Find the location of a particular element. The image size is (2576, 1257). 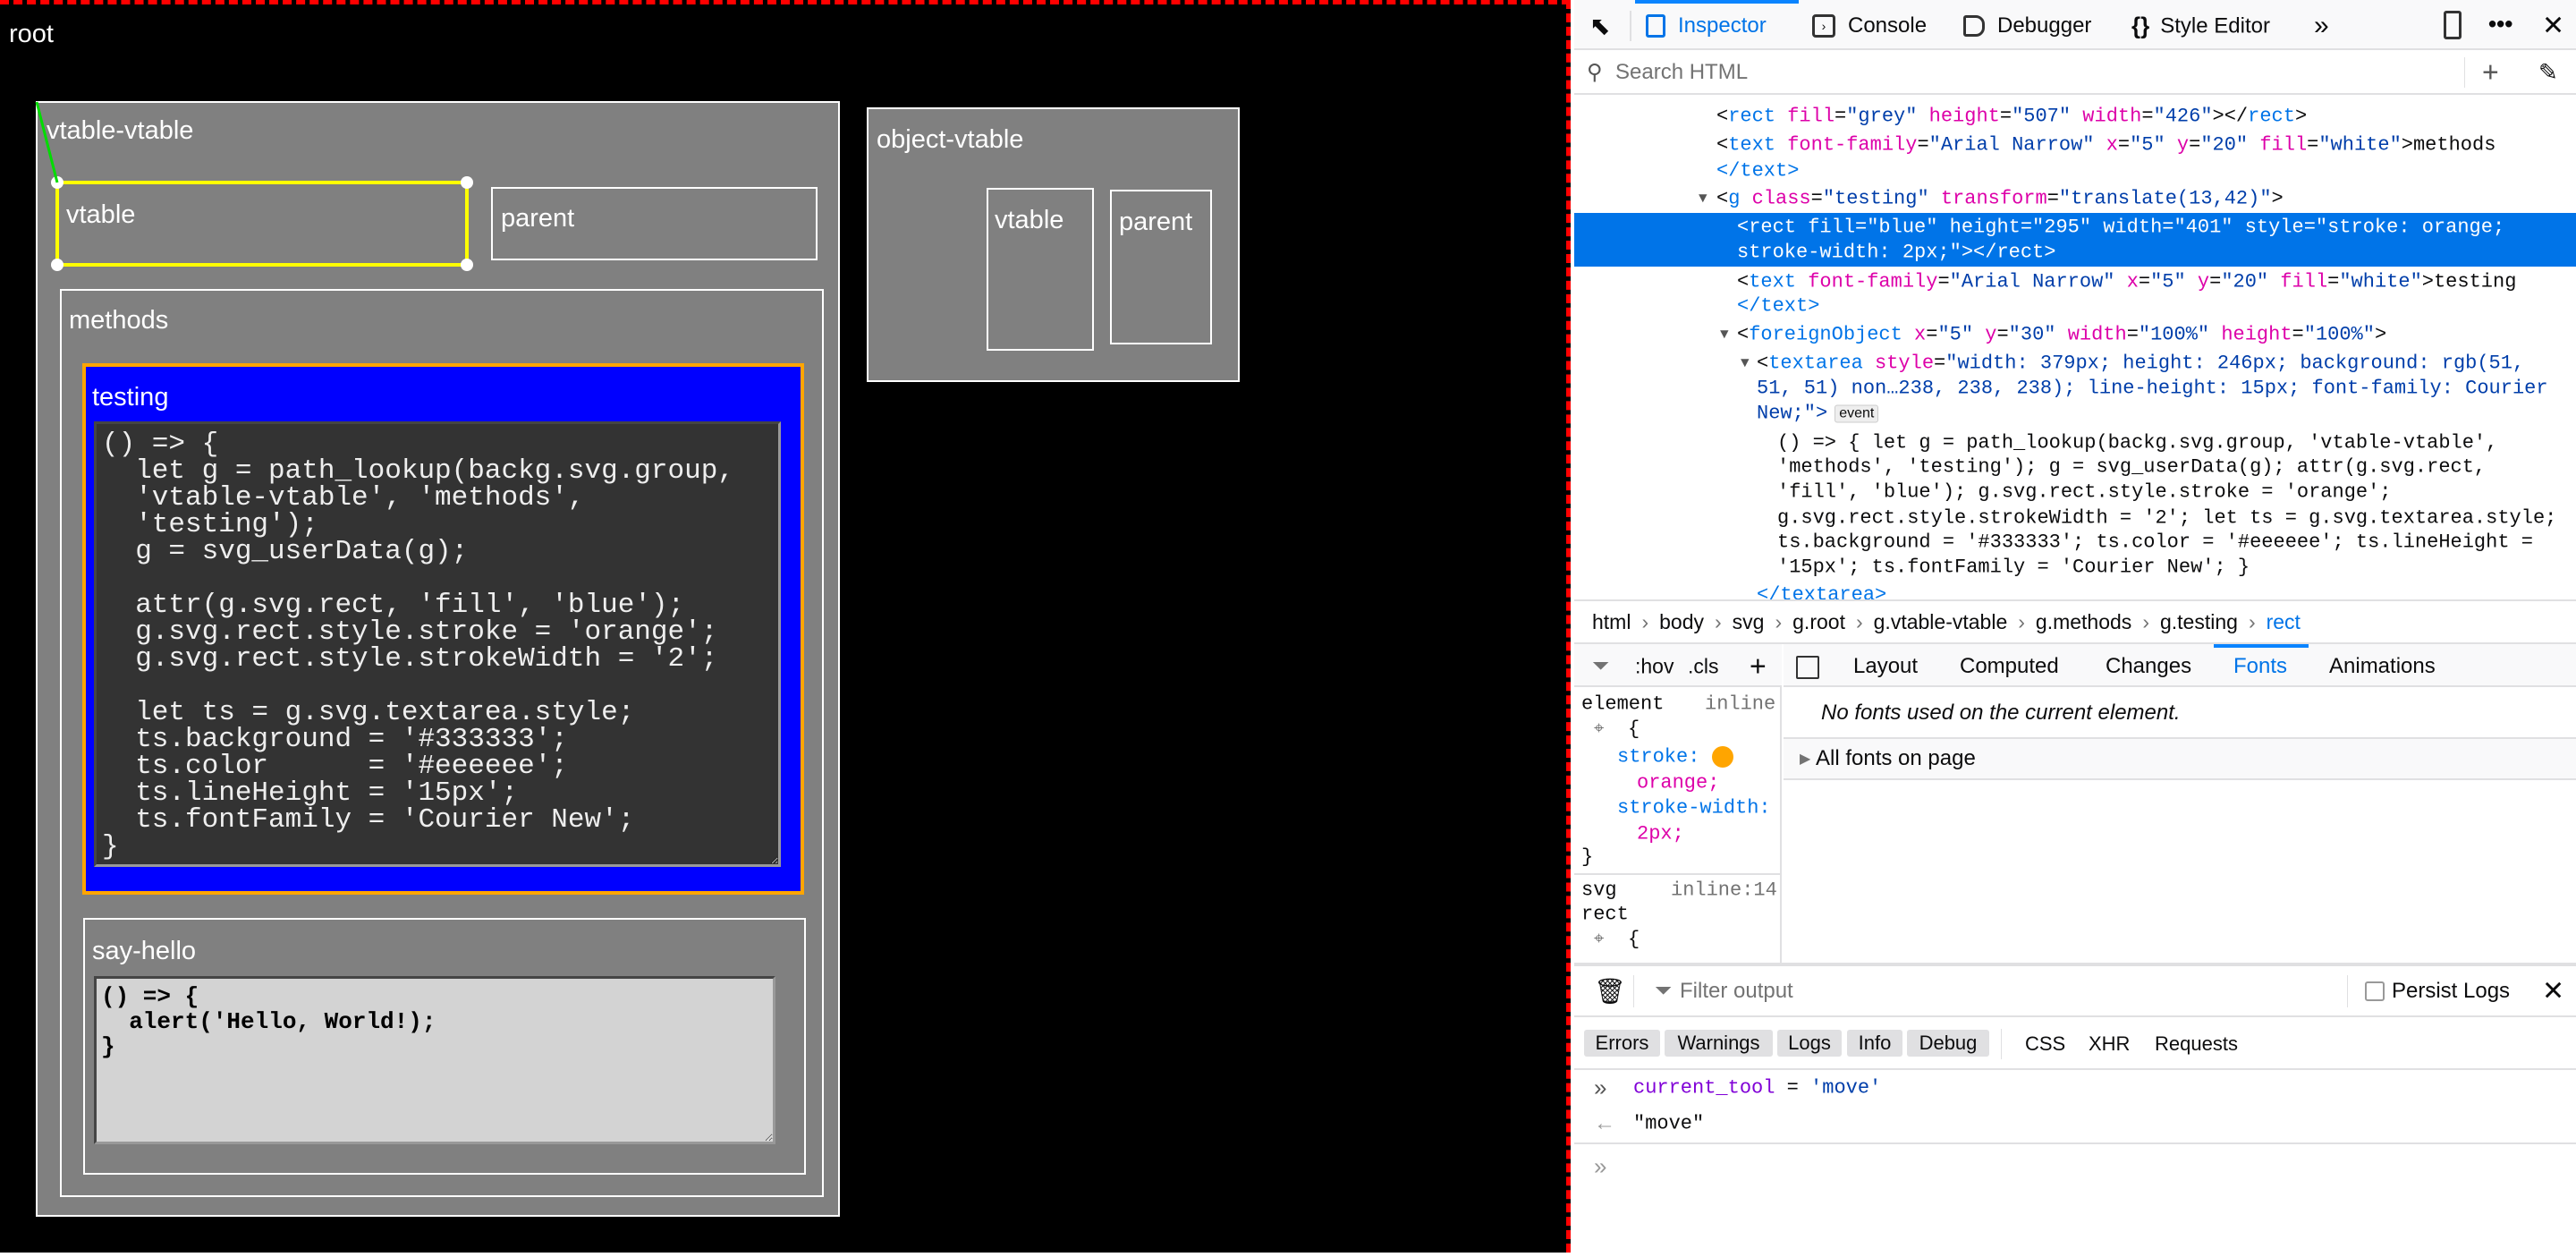

trash-icon: 🗑 is located at coordinates (1610, 991).